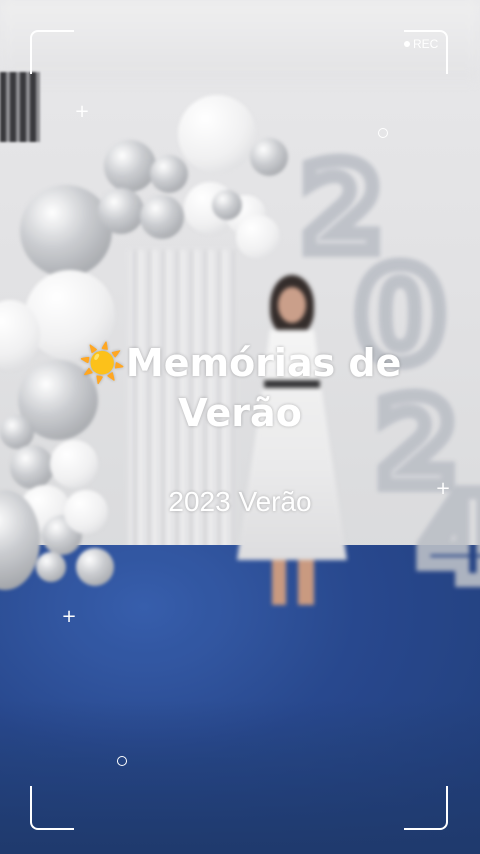 Image resolution: width=480 pixels, height=854 pixels. What do you see at coordinates (240, 501) in the screenshot?
I see `overlay-subtitle: 2023 Verão` at bounding box center [240, 501].